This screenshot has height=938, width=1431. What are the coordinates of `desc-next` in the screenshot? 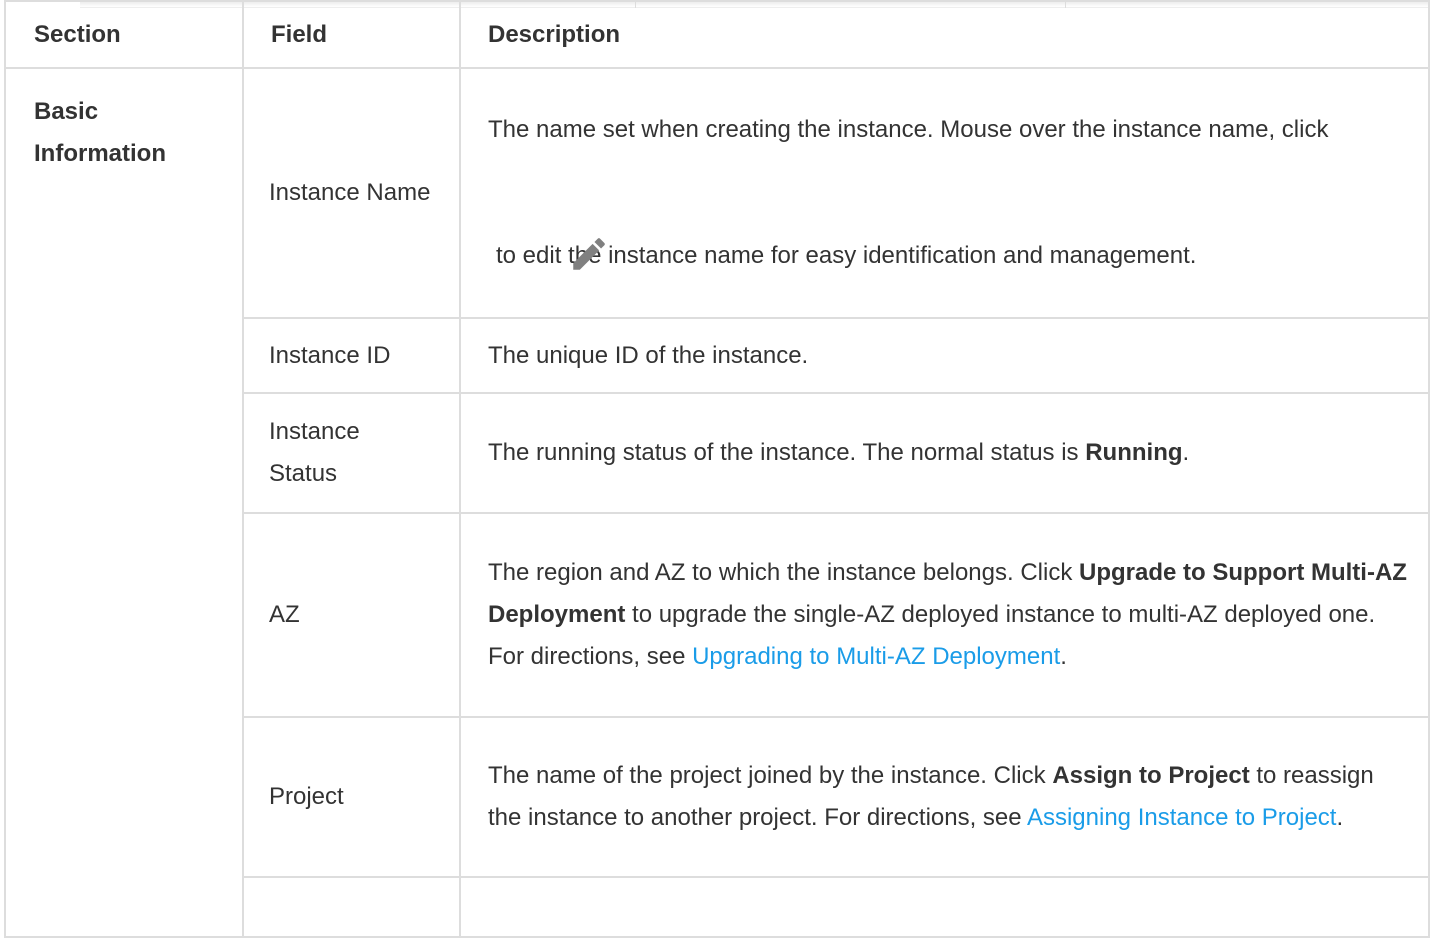 It's located at (944, 907).